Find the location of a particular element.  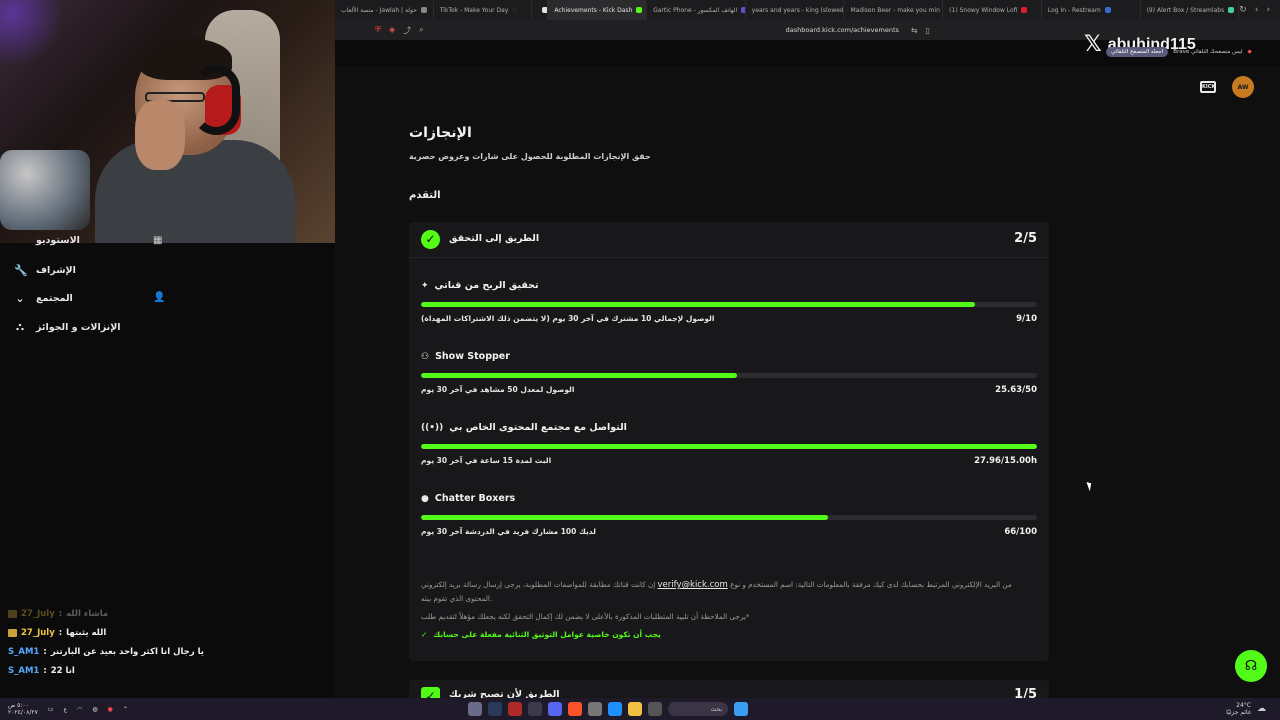

share-icon: ⤴ is located at coordinates (407, 30).